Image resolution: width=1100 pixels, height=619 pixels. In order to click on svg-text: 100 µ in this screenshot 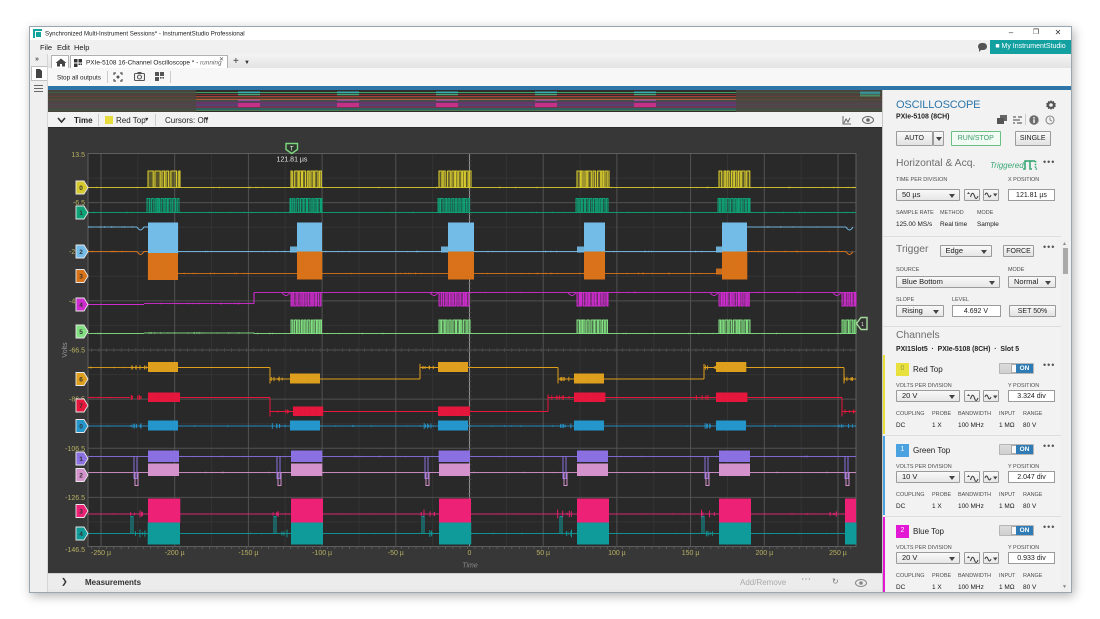, I will do `click(617, 553)`.